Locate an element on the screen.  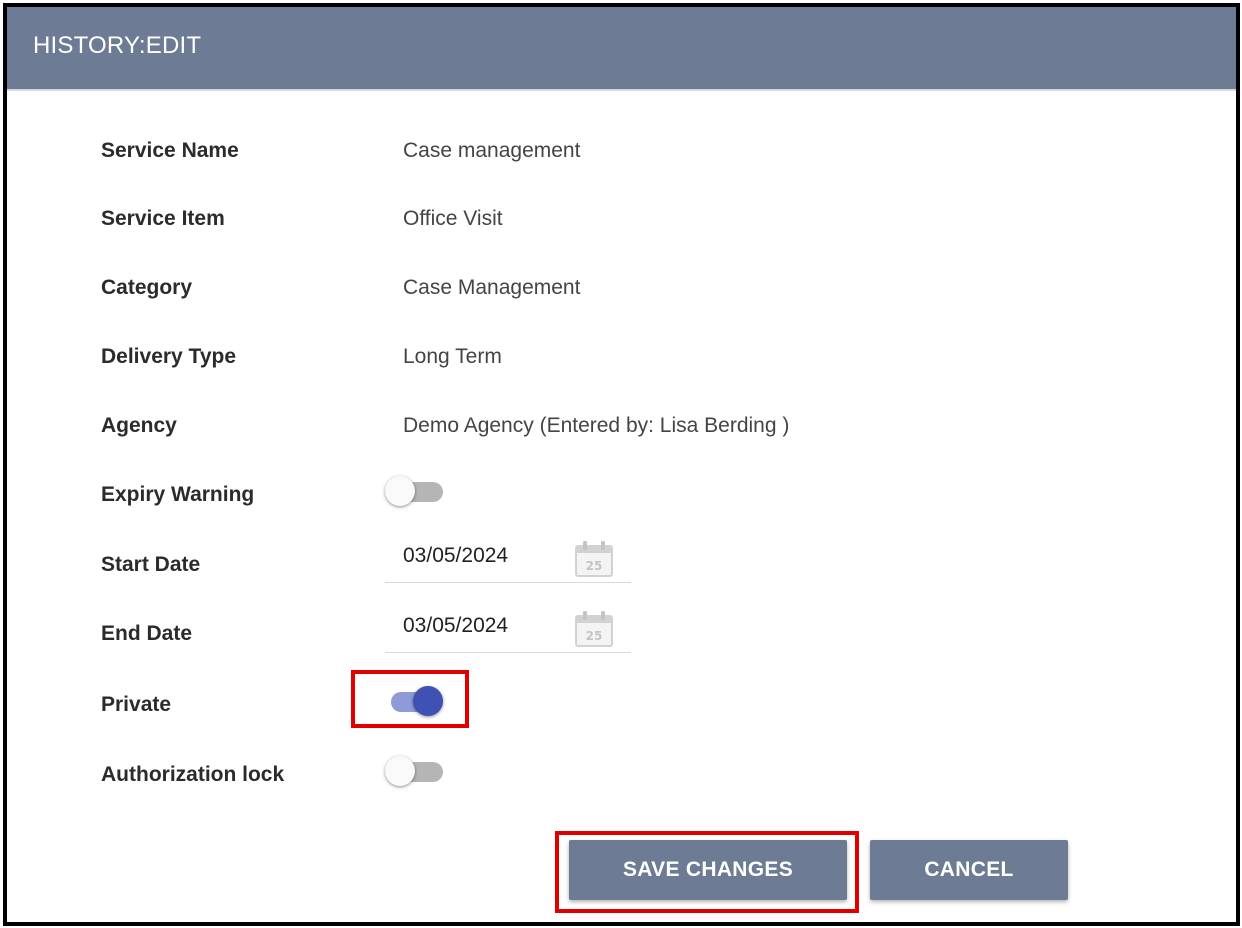
start-date-label: Start Date is located at coordinates (151, 564).